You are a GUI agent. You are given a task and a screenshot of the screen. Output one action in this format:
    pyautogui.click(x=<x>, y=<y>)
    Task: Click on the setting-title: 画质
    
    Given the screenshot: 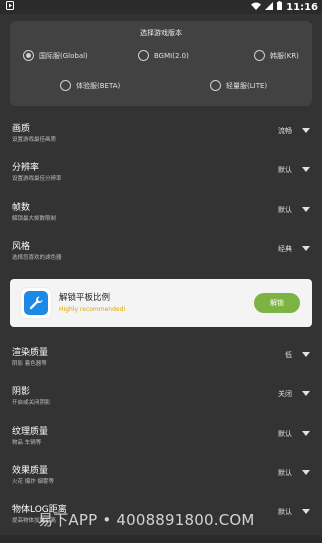 What is the action you would take?
    pyautogui.click(x=21, y=129)
    